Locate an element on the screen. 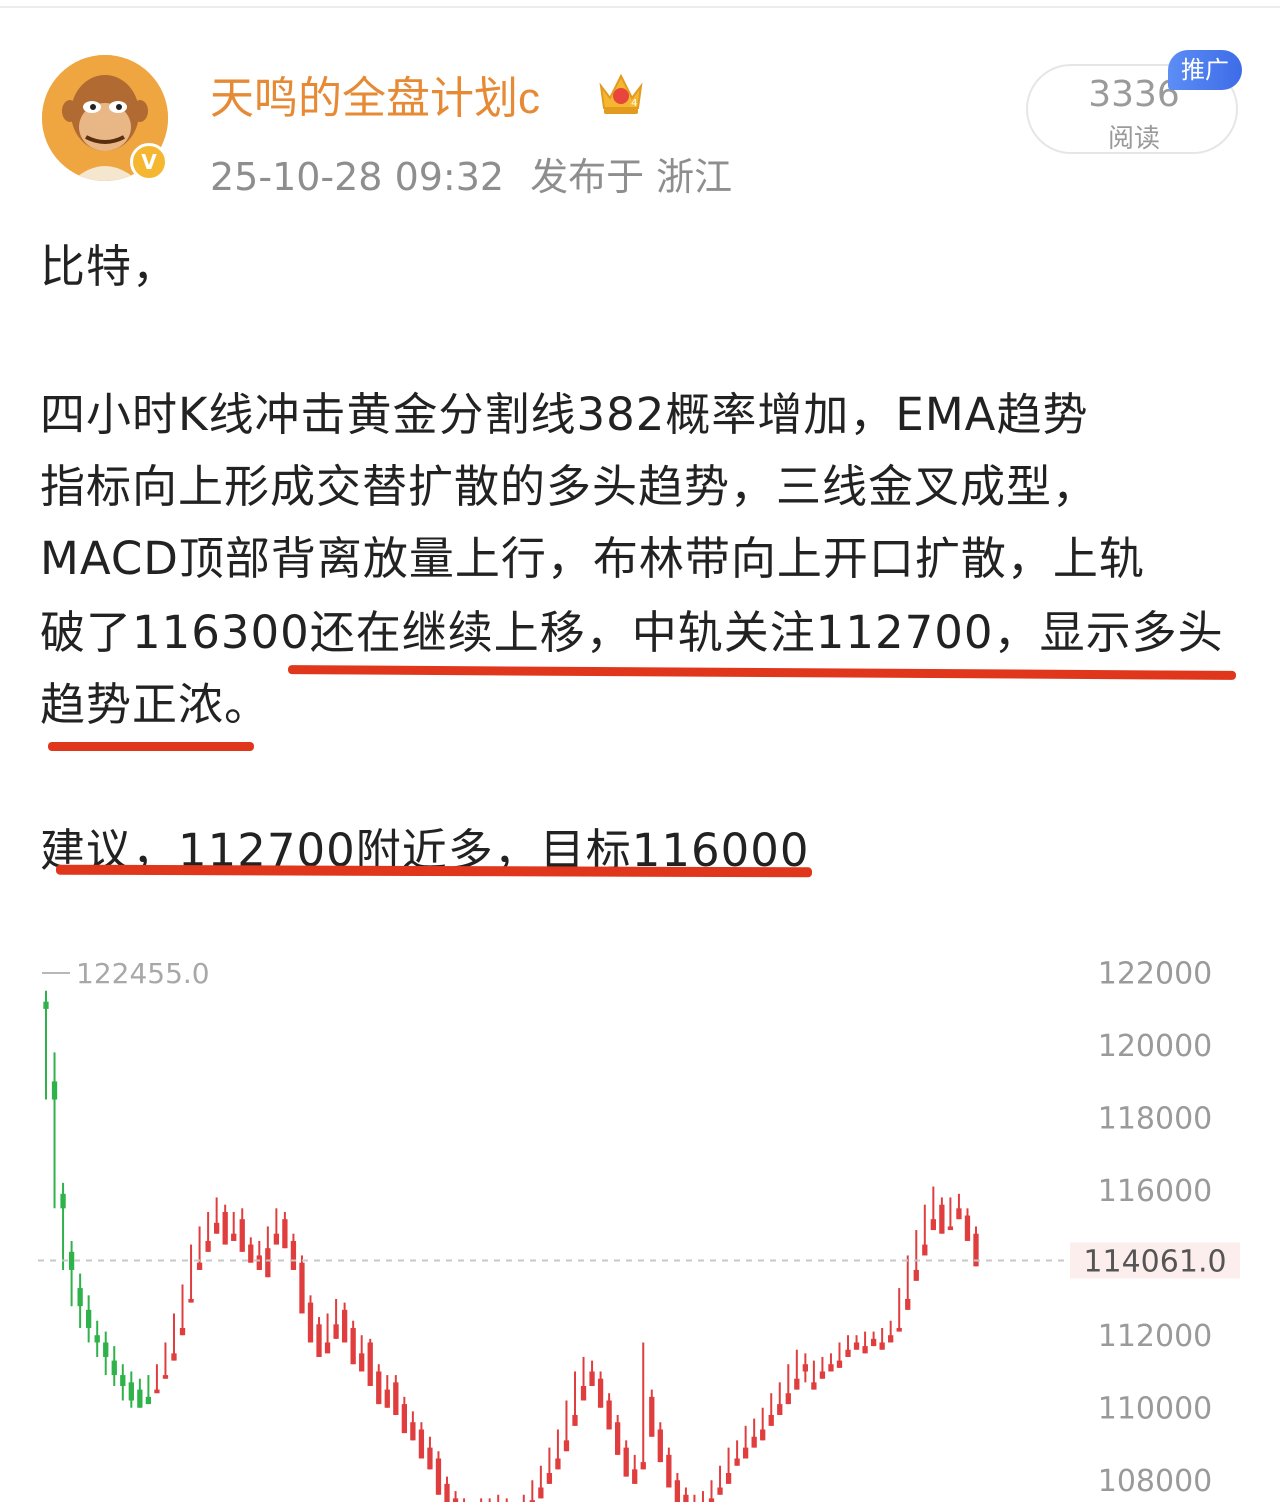 The height and width of the screenshot is (1502, 1280). top-price-label: 122455.0 is located at coordinates (143, 973).